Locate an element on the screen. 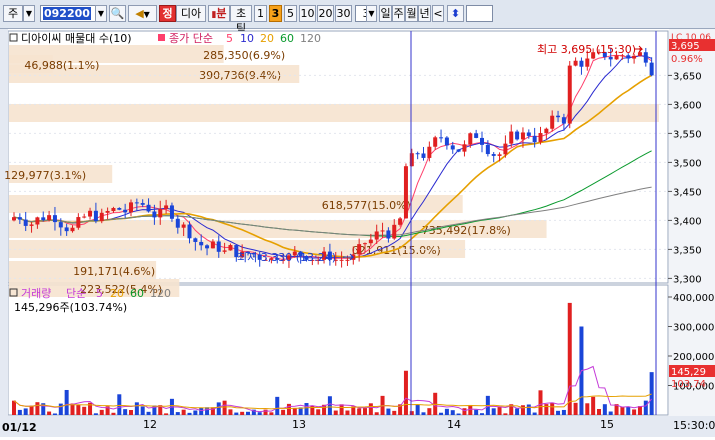 The image size is (715, 440). code-dropdown-arrow: ▼ is located at coordinates (101, 13).